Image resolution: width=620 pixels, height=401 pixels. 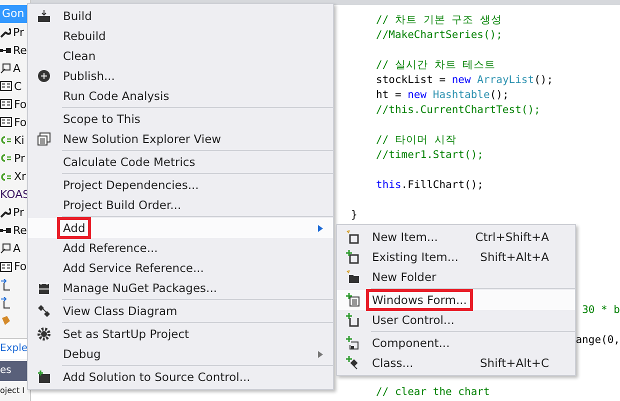 I want to click on tree-item: Ki, so click(x=12, y=140).